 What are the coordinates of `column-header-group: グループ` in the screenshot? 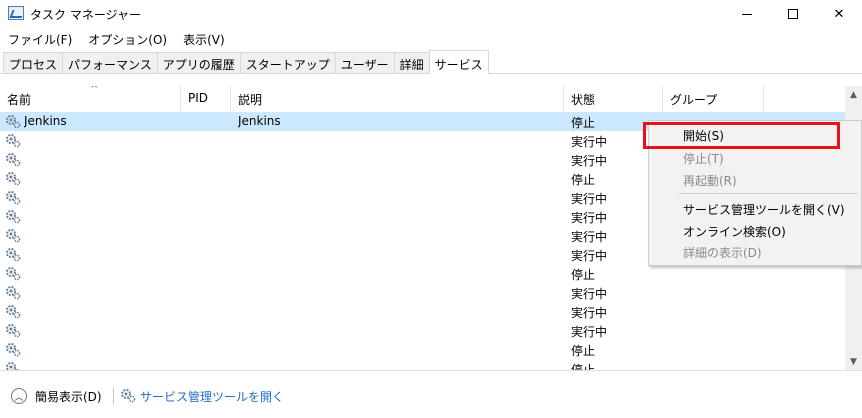 It's located at (713, 99).